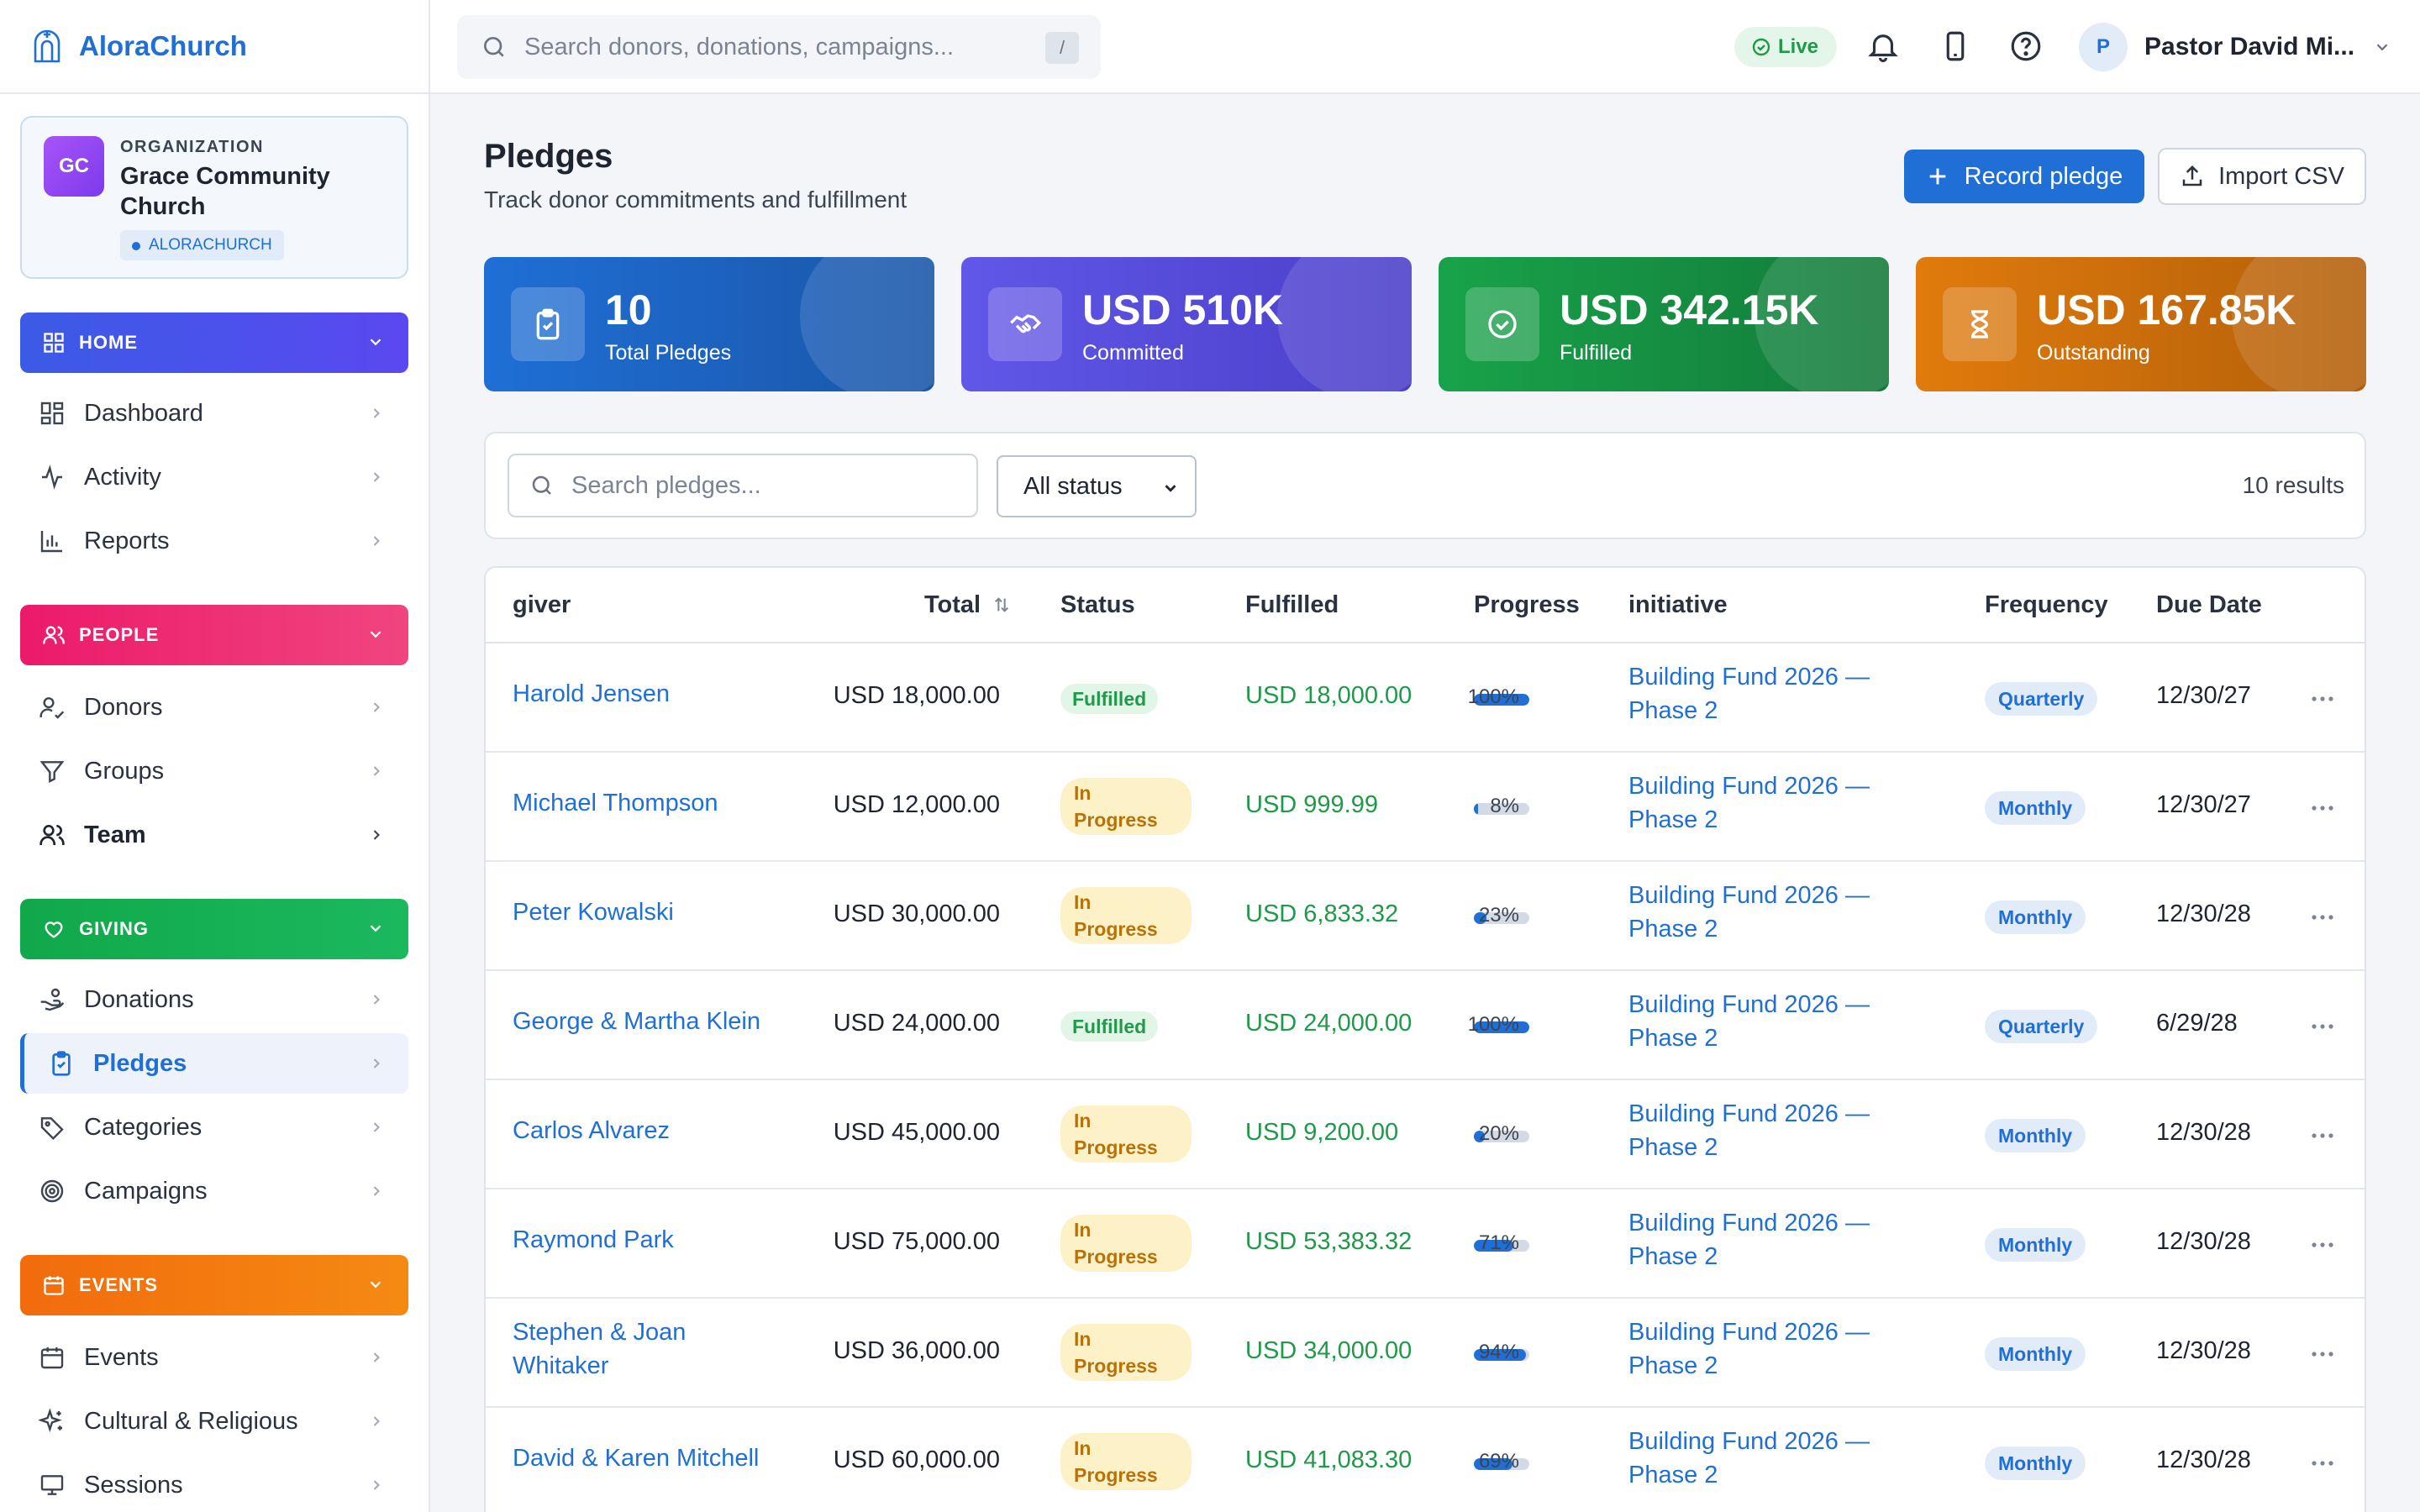 This screenshot has width=2420, height=1512. I want to click on sidebar-item-label: Cultural & Religious, so click(191, 1421).